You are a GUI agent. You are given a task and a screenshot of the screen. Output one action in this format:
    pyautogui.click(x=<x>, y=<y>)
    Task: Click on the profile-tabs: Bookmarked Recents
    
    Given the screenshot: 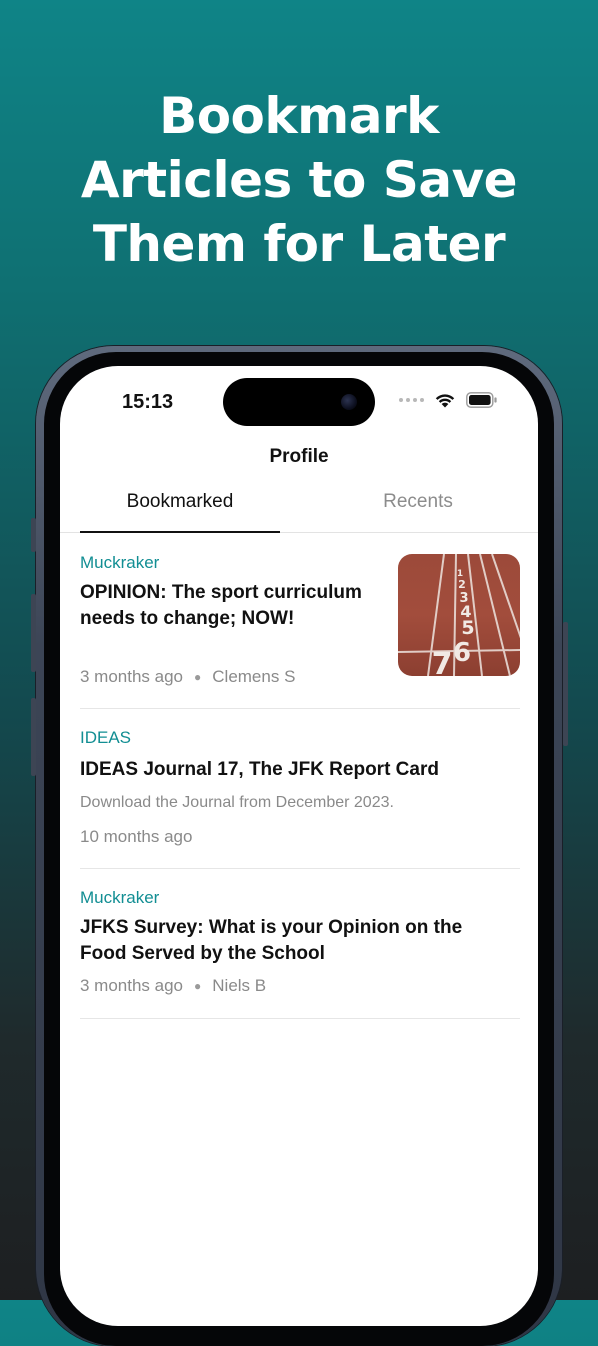 What is the action you would take?
    pyautogui.click(x=299, y=505)
    